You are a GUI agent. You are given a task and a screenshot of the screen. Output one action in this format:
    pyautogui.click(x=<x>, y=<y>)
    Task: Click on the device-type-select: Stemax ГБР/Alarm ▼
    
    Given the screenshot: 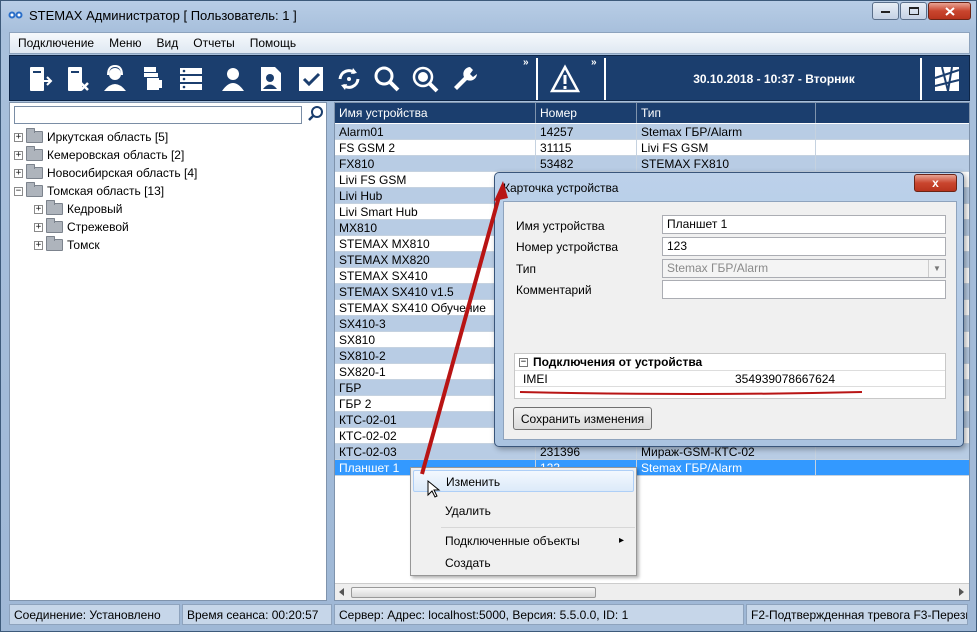 What is the action you would take?
    pyautogui.click(x=804, y=268)
    